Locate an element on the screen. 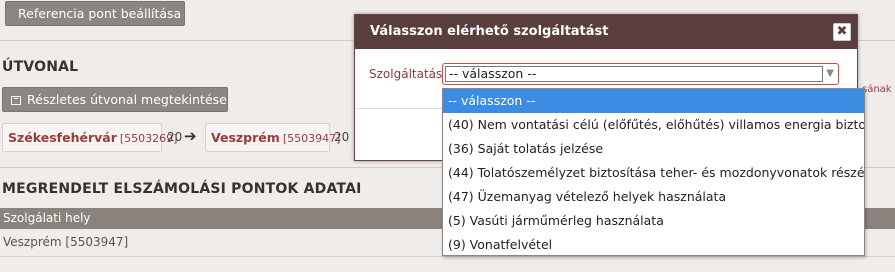 The width and height of the screenshot is (895, 272). route-station-from: Székesfehérvár [5503269] is located at coordinates (89, 137).